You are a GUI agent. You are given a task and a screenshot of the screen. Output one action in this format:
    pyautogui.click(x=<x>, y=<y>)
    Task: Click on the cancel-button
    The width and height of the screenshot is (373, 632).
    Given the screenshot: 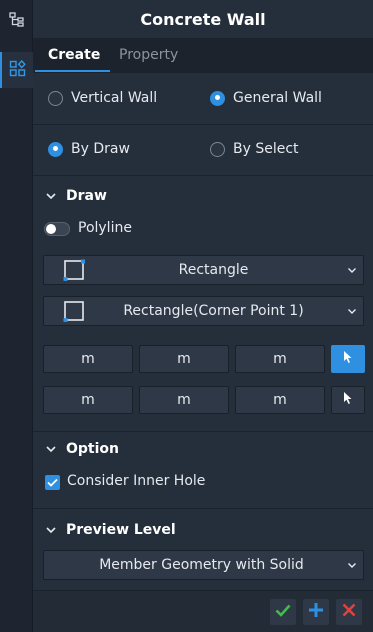 What is the action you would take?
    pyautogui.click(x=349, y=612)
    